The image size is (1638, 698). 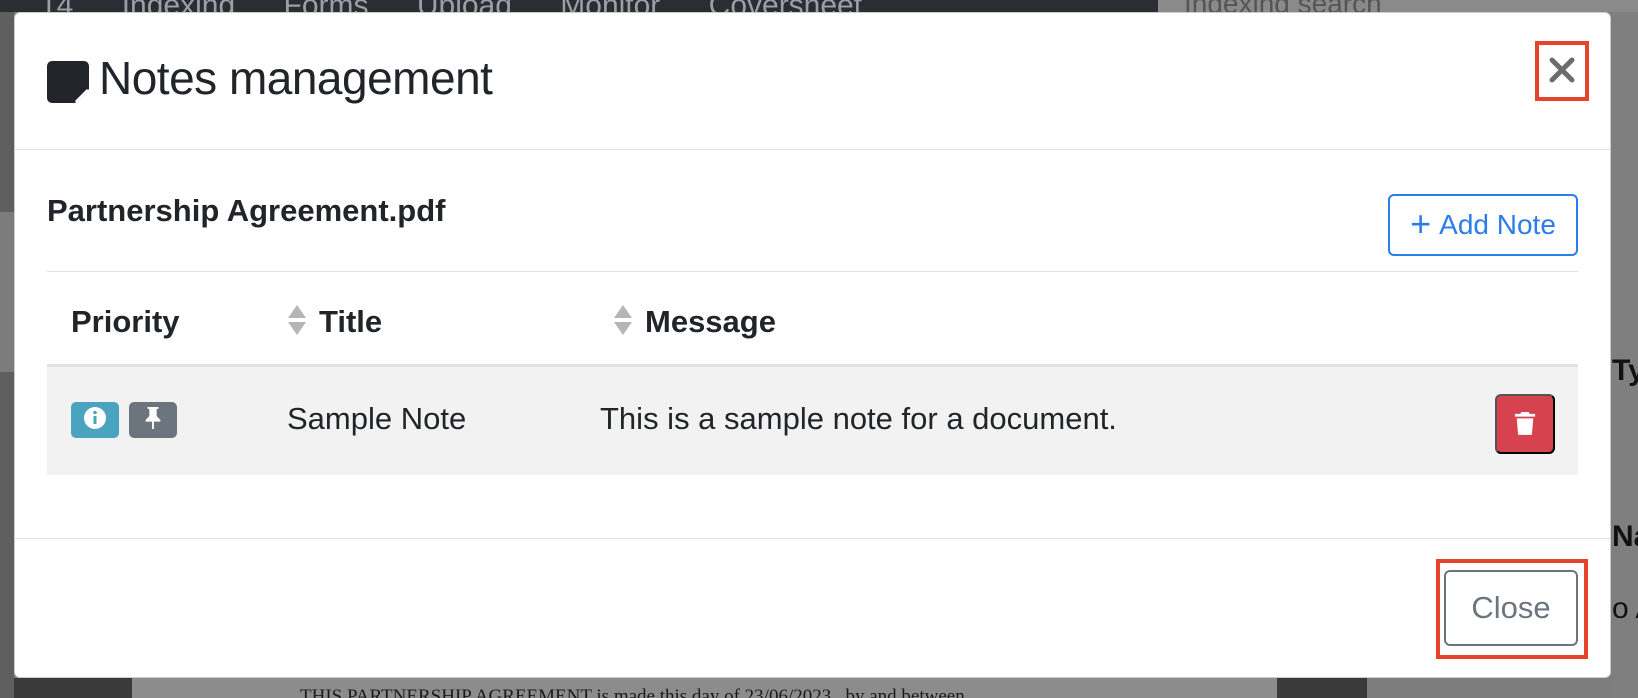 I want to click on add-note-button: + Add Note, so click(x=1483, y=225).